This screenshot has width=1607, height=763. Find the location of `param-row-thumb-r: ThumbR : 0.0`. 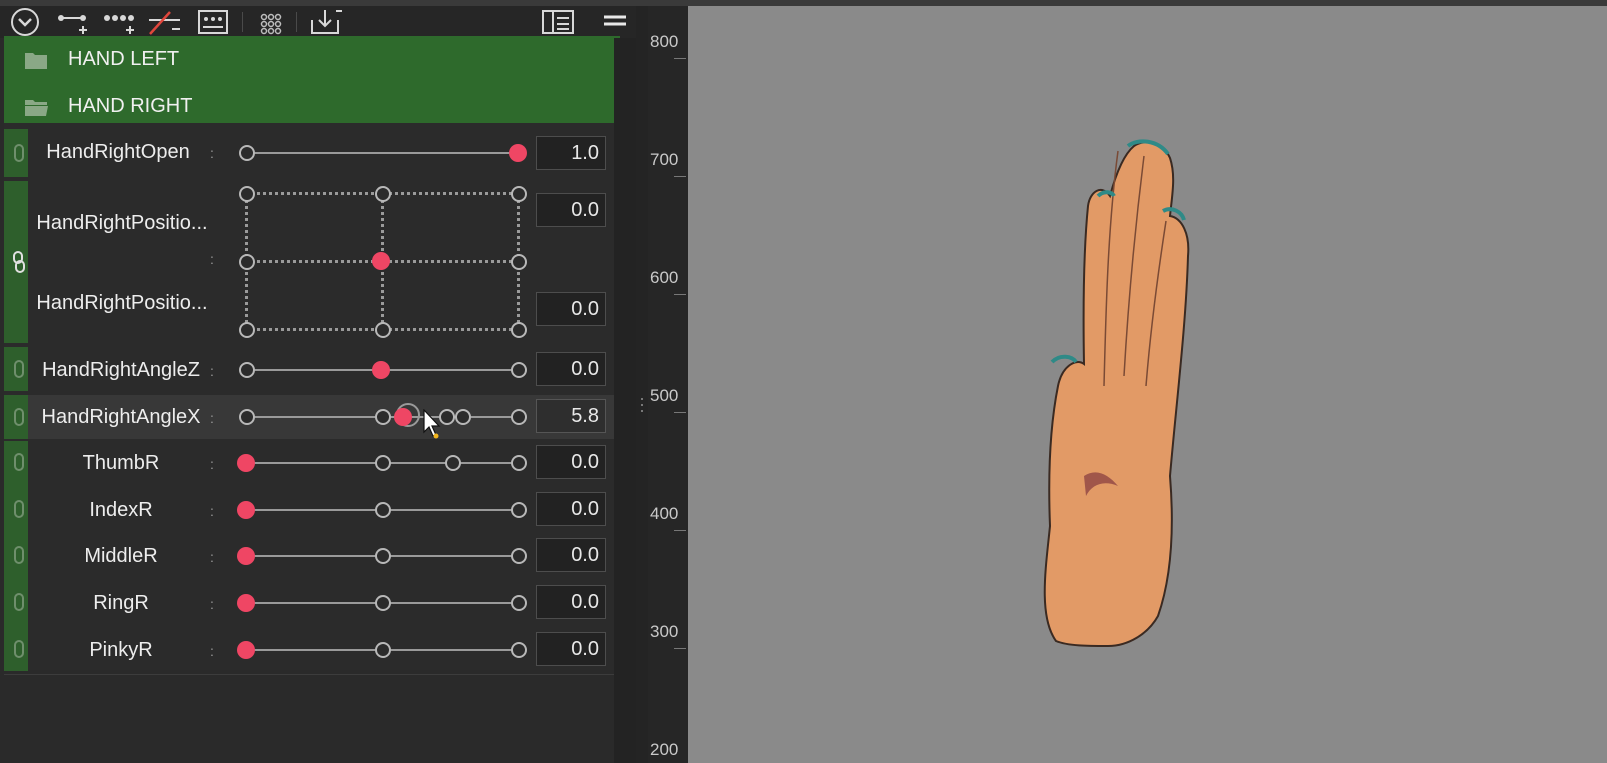

param-row-thumb-r: ThumbR : 0.0 is located at coordinates (321, 463).